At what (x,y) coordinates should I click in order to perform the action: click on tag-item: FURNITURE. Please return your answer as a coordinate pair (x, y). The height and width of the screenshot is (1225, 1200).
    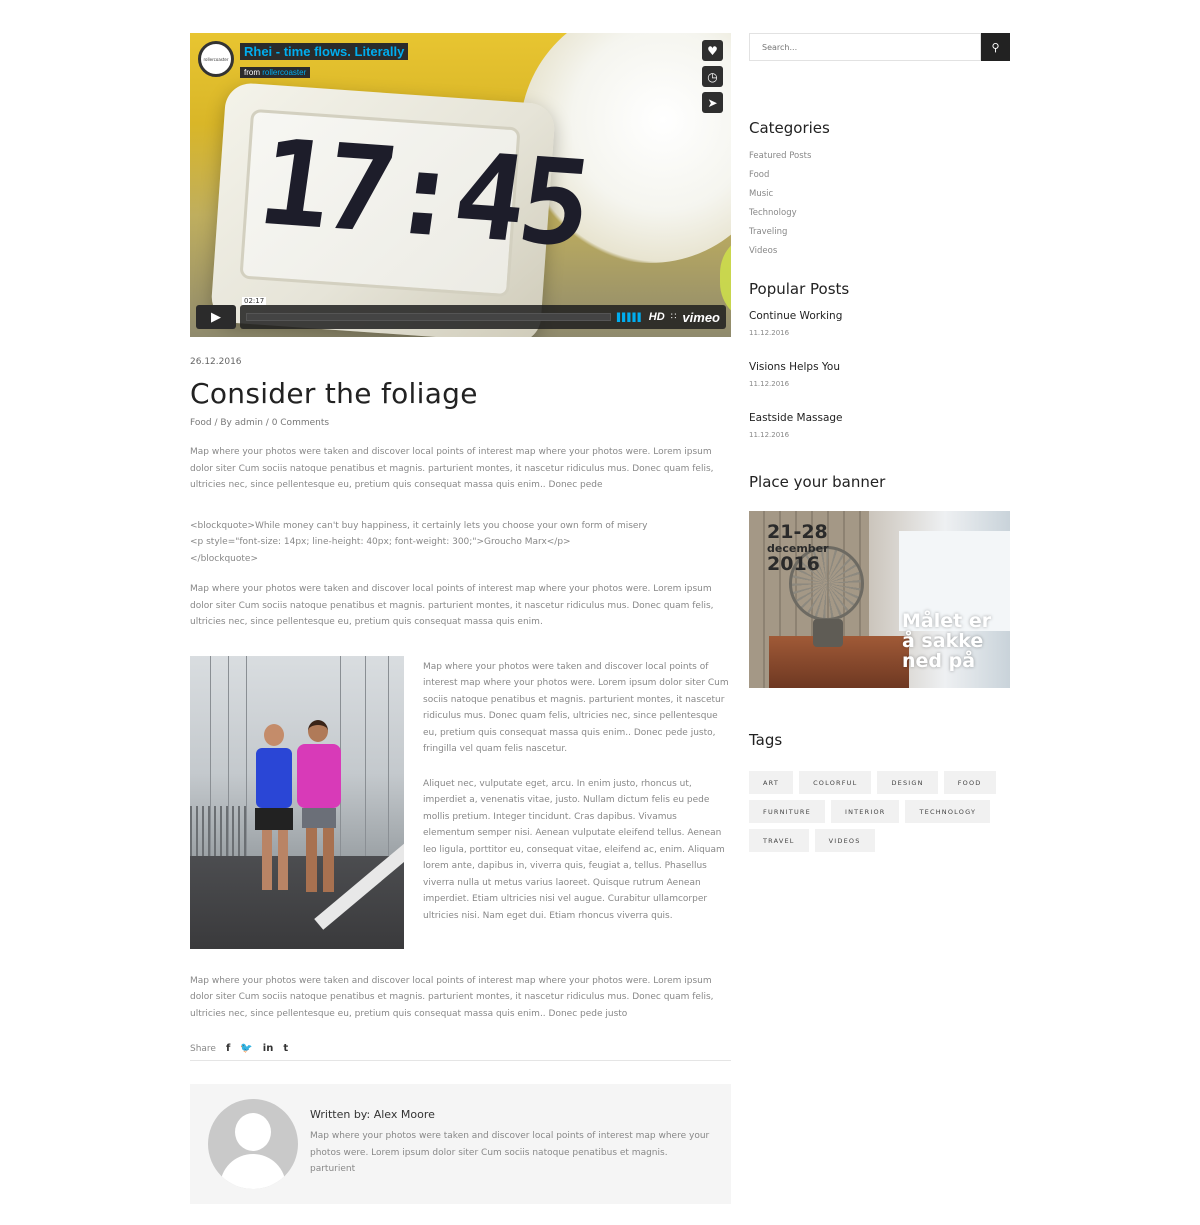
    Looking at the image, I should click on (787, 811).